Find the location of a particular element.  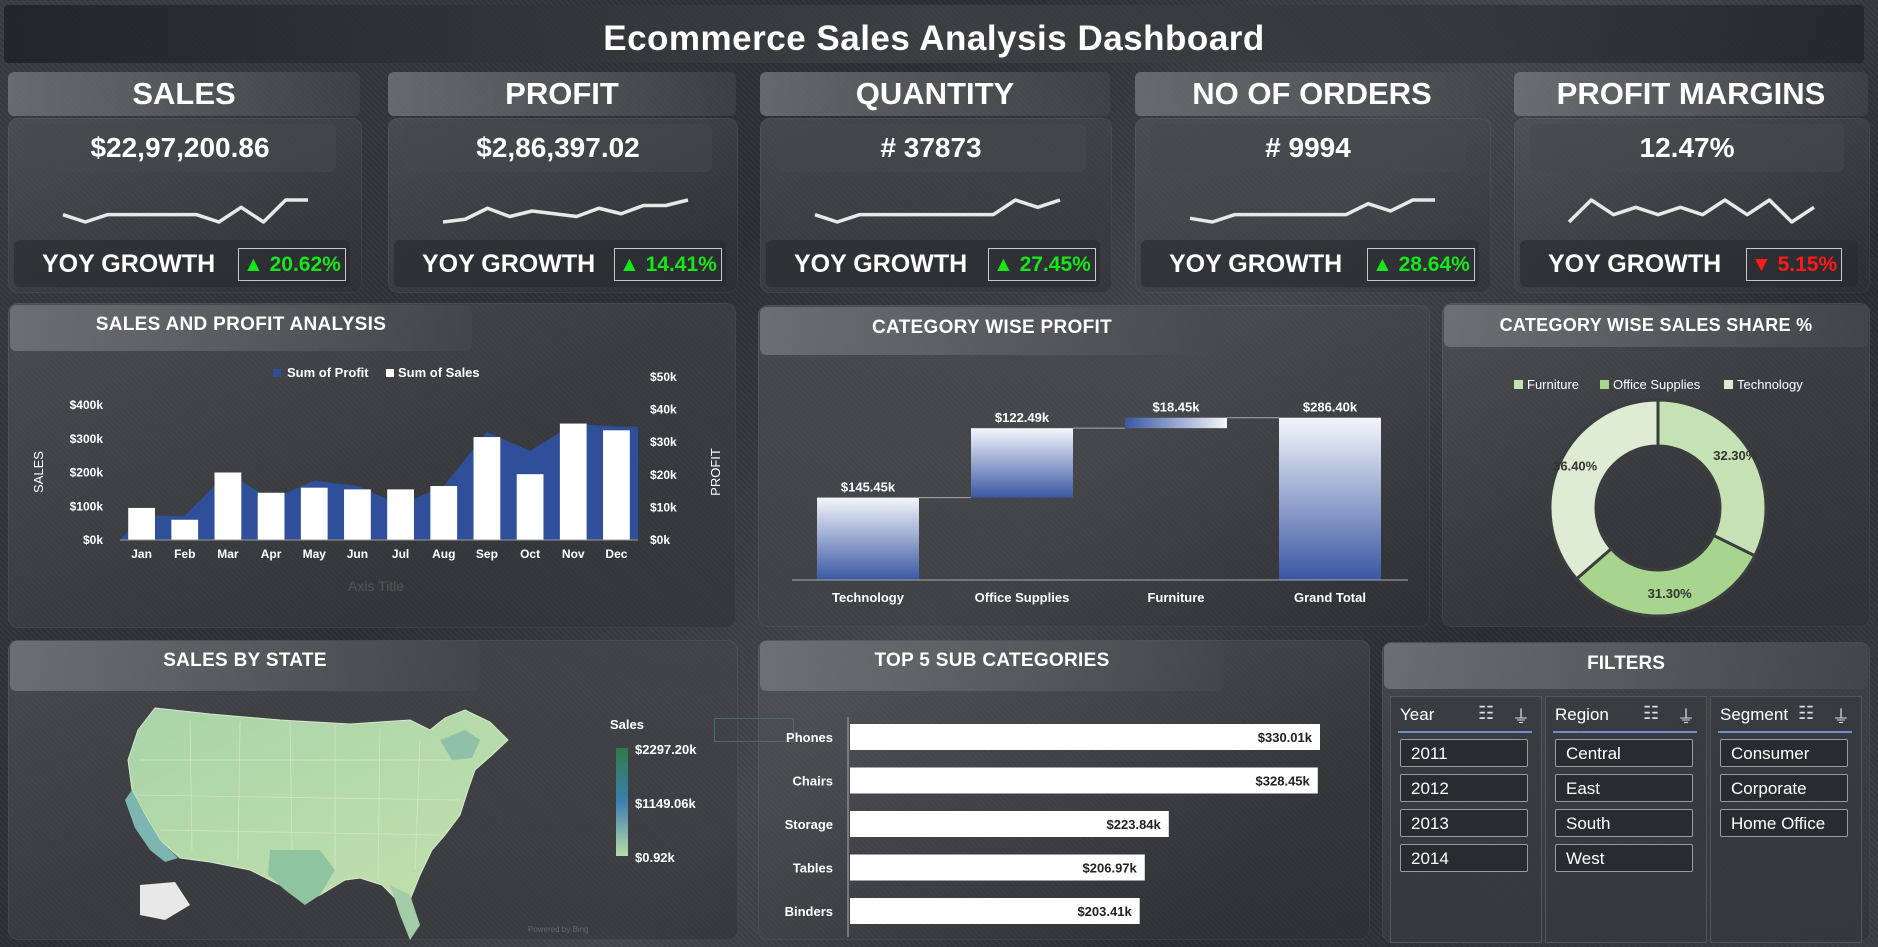

y-tick-label: $0k is located at coordinates (93, 540).